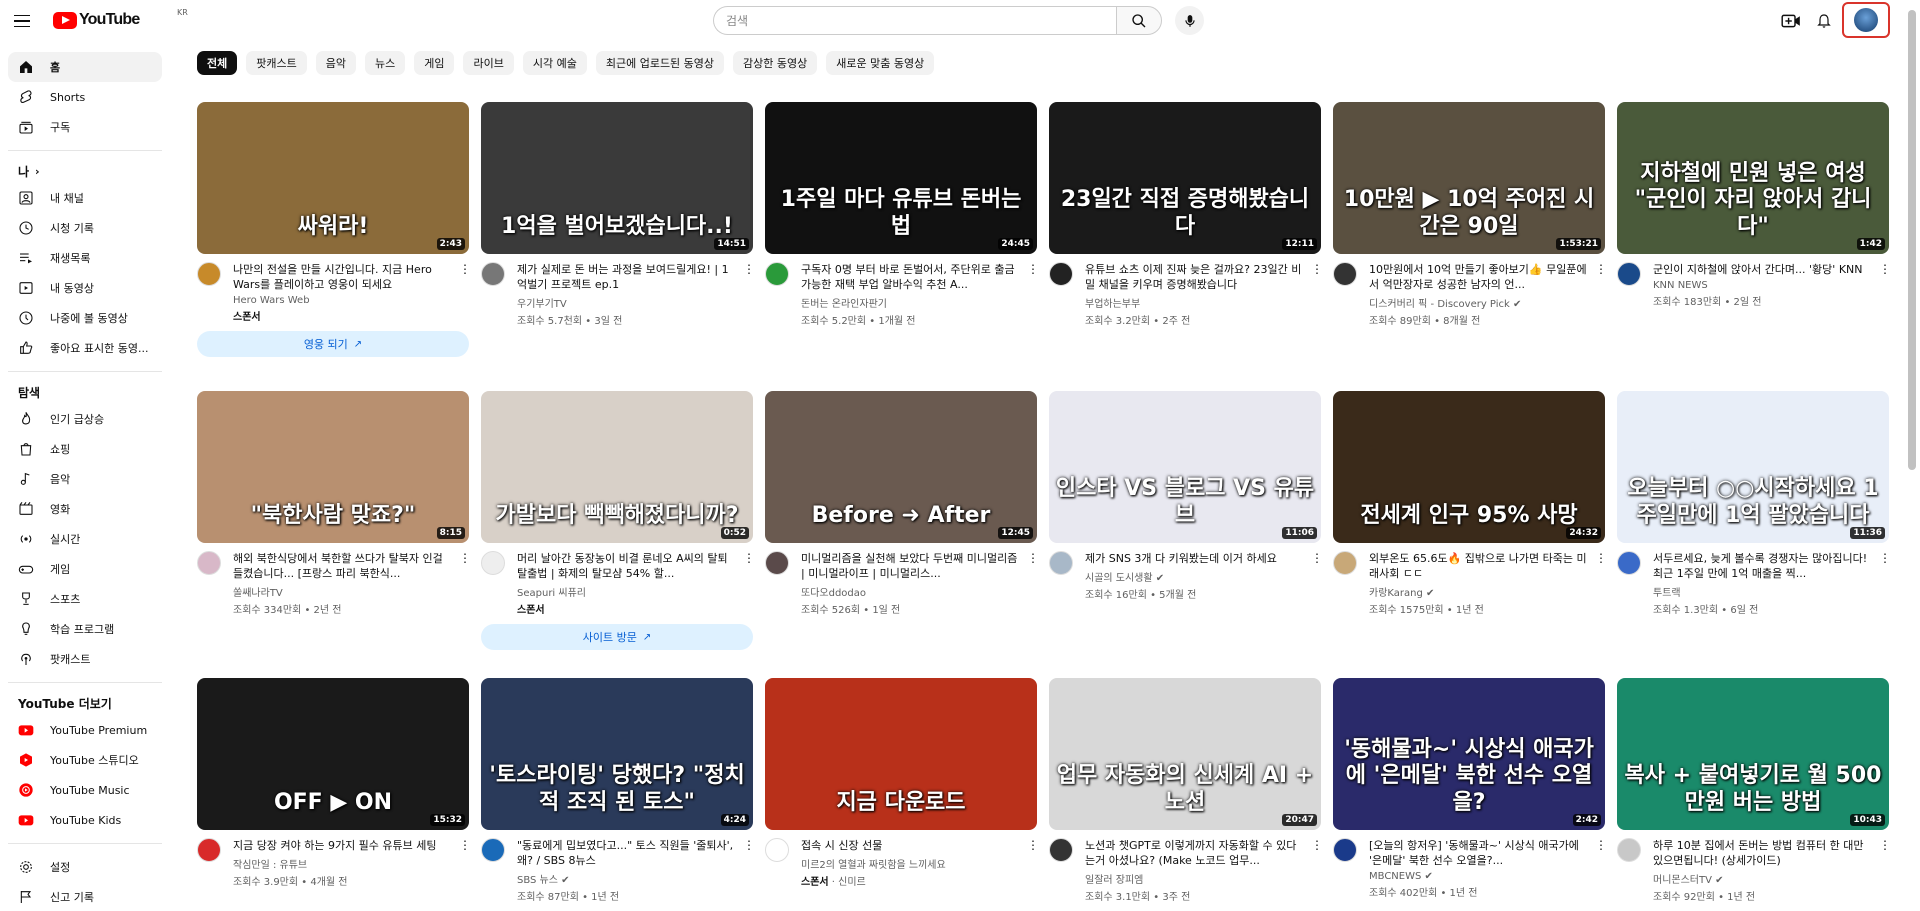  What do you see at coordinates (85, 127) in the screenshot?
I see `sidebar-item-subscriptions: 구독` at bounding box center [85, 127].